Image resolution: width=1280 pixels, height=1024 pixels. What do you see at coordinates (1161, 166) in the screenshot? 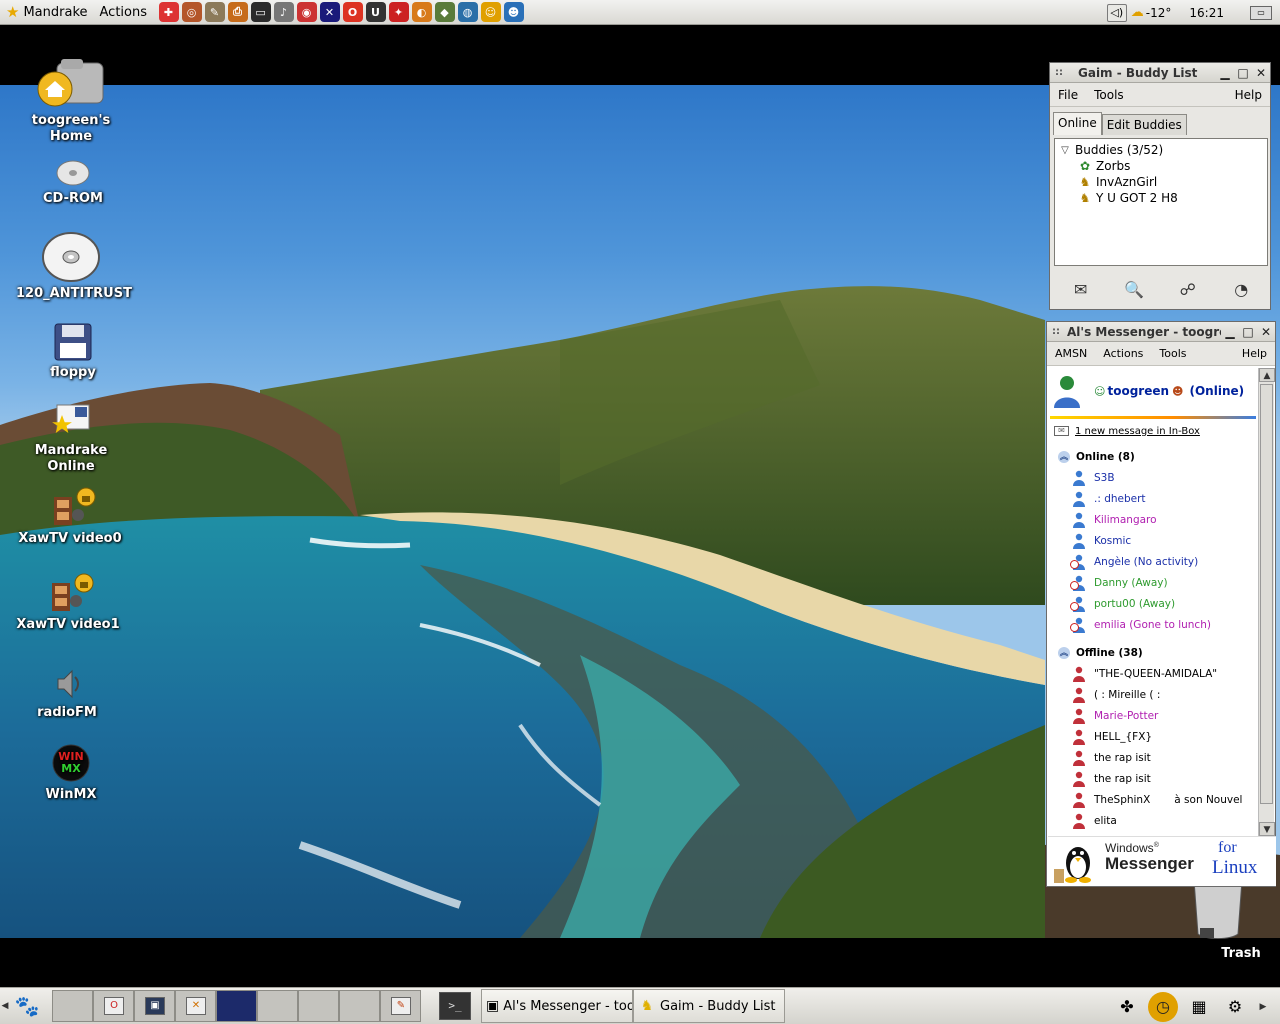
I see `buddy-row: ✿ Zorbs` at bounding box center [1161, 166].